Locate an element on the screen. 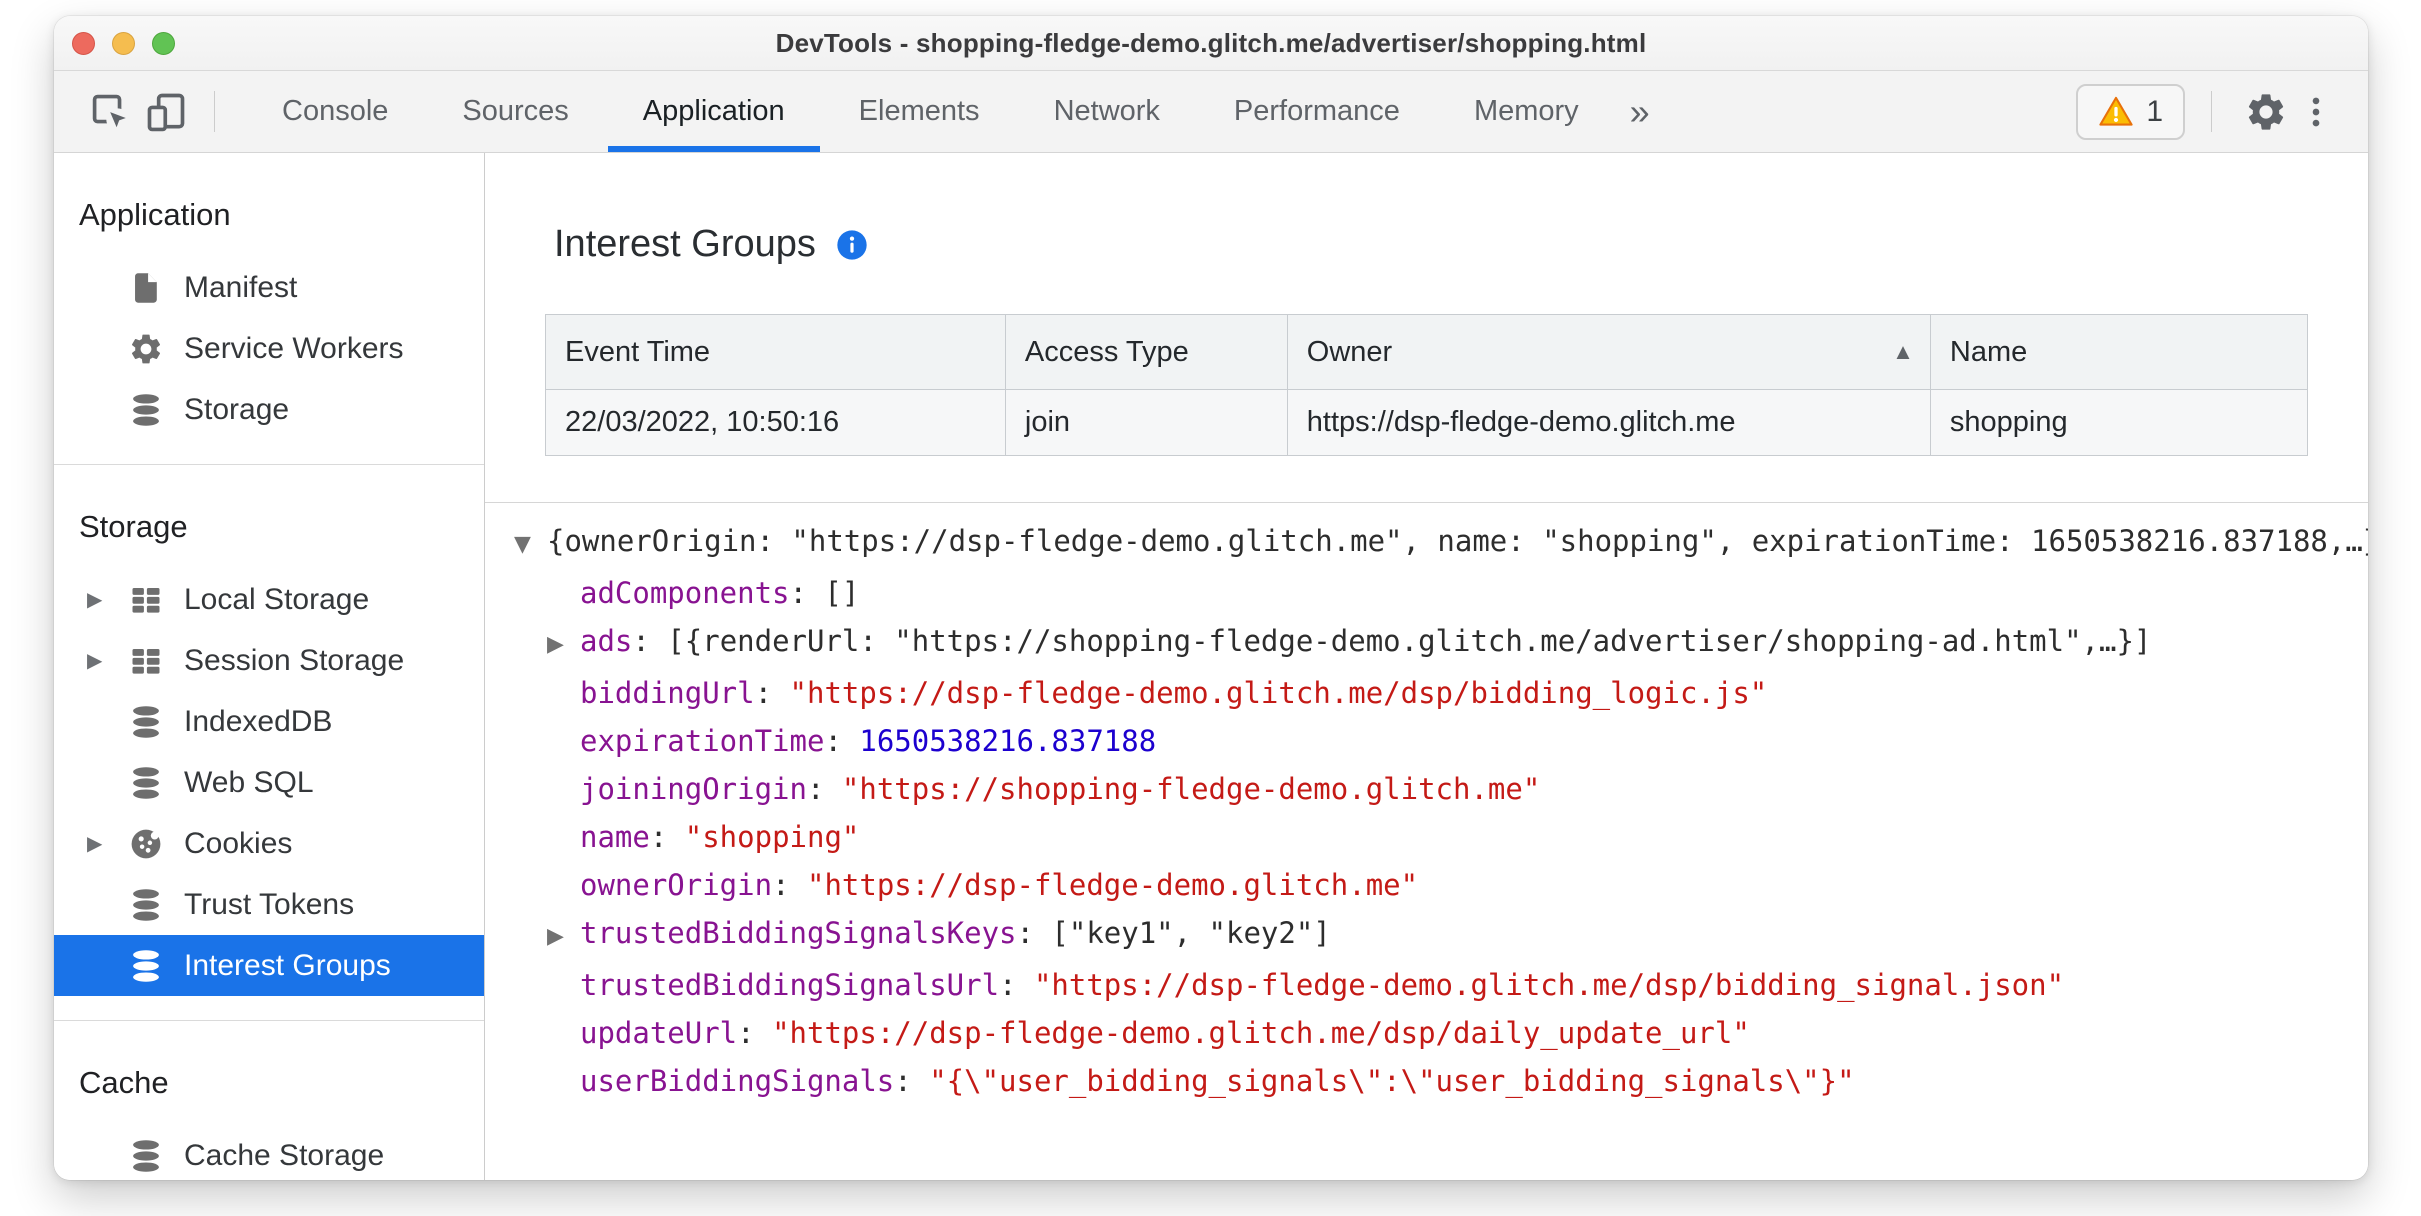 The image size is (2421, 1216). info-icon is located at coordinates (852, 245).